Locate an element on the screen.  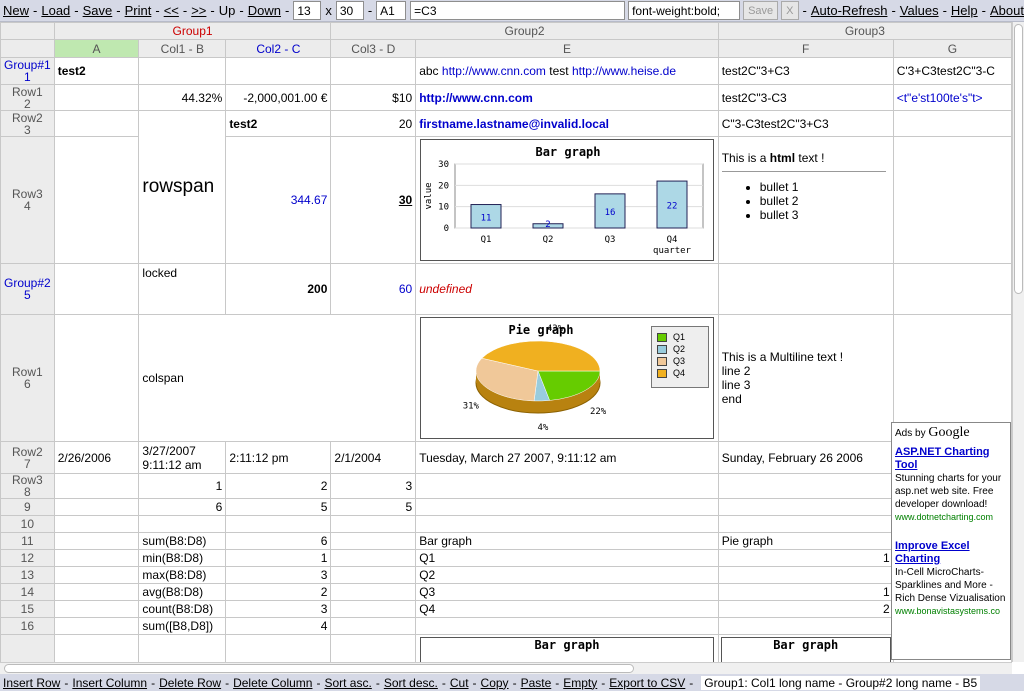
ad-url: www.bonavistasystems.co is located at coordinates (951, 611).